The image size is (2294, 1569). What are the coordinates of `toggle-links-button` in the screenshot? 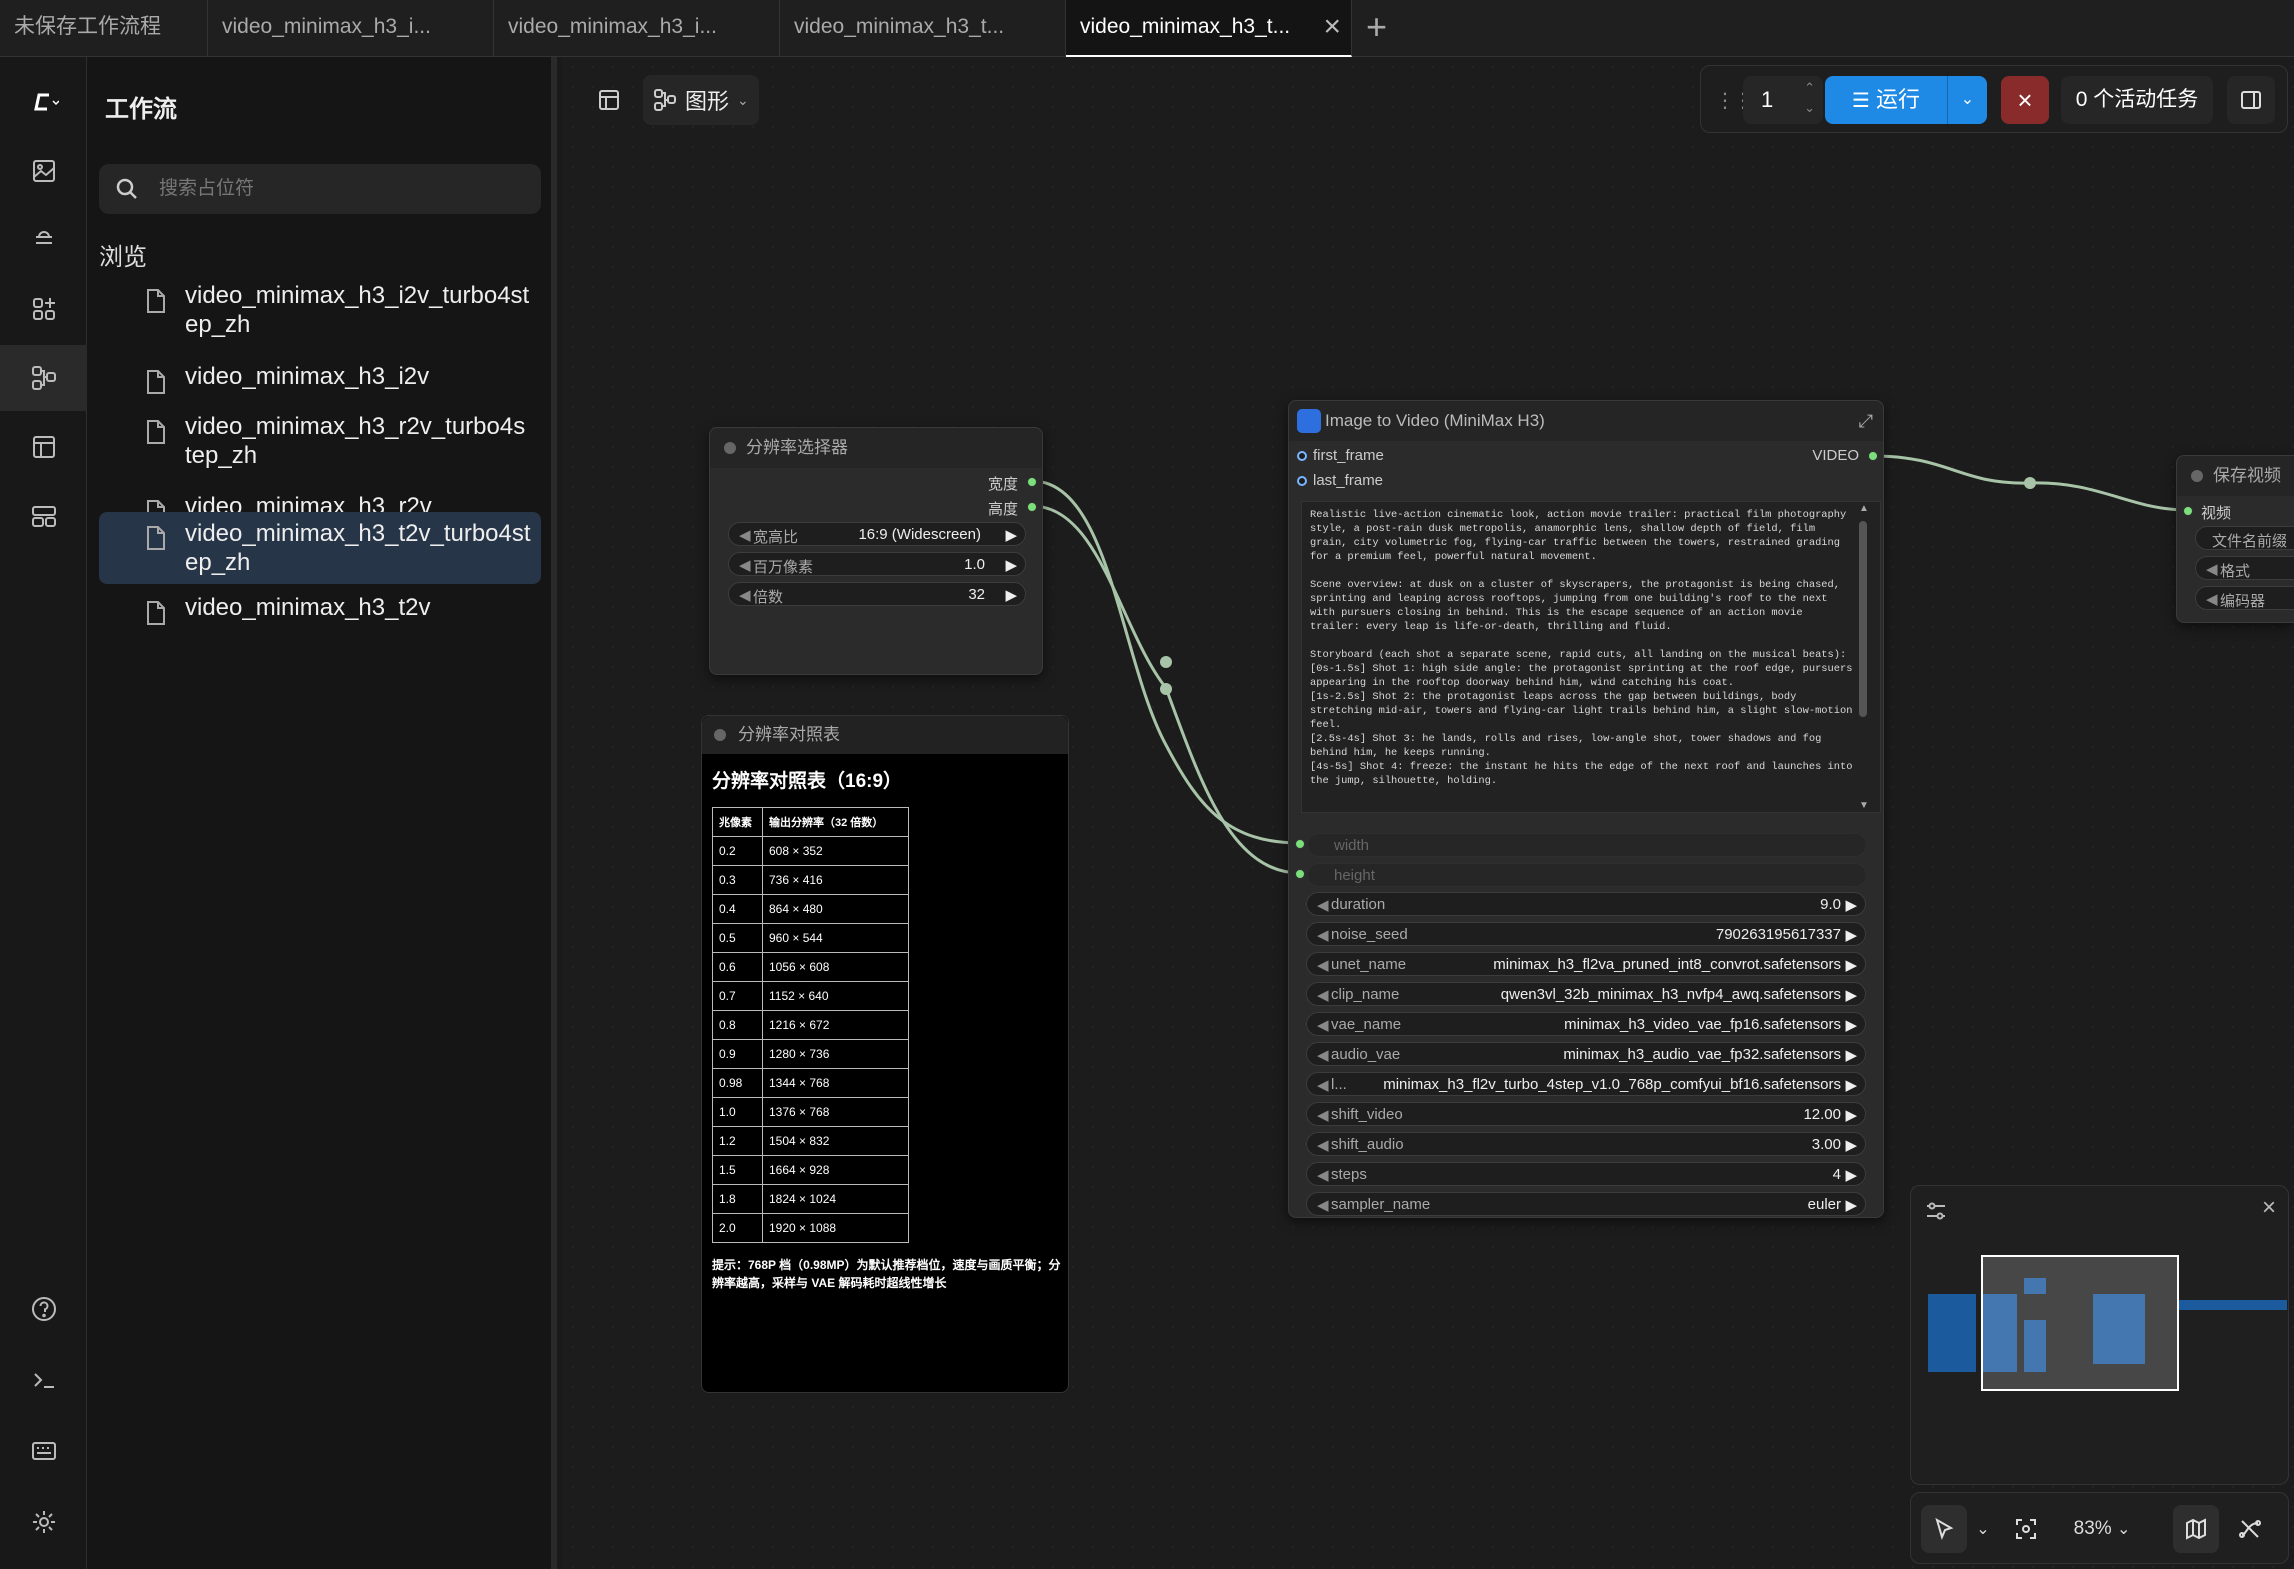 It's located at (2250, 1529).